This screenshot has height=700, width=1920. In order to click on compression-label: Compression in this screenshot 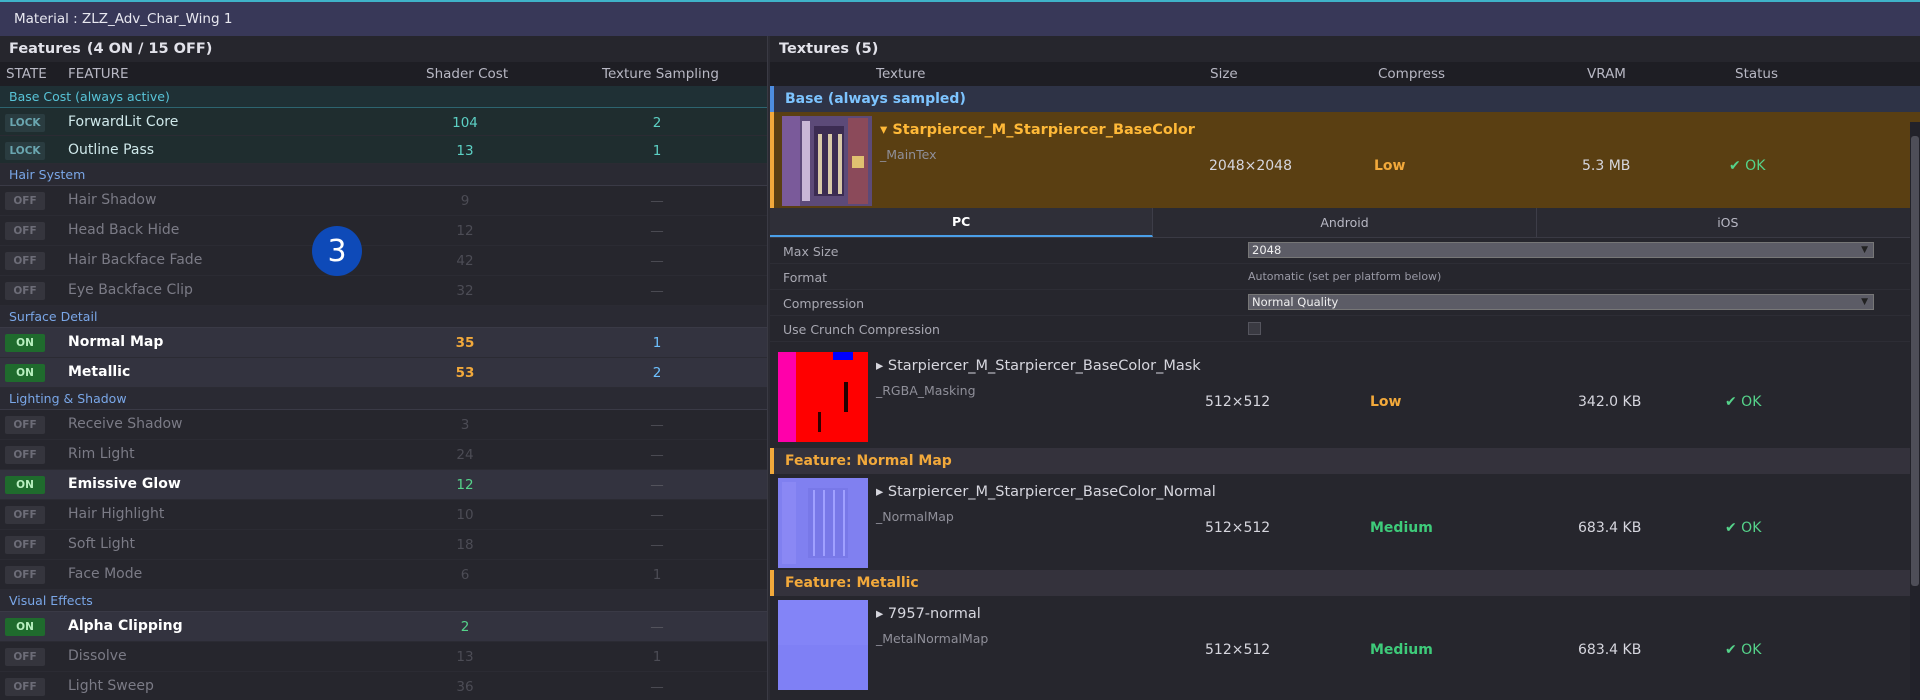, I will do `click(824, 303)`.